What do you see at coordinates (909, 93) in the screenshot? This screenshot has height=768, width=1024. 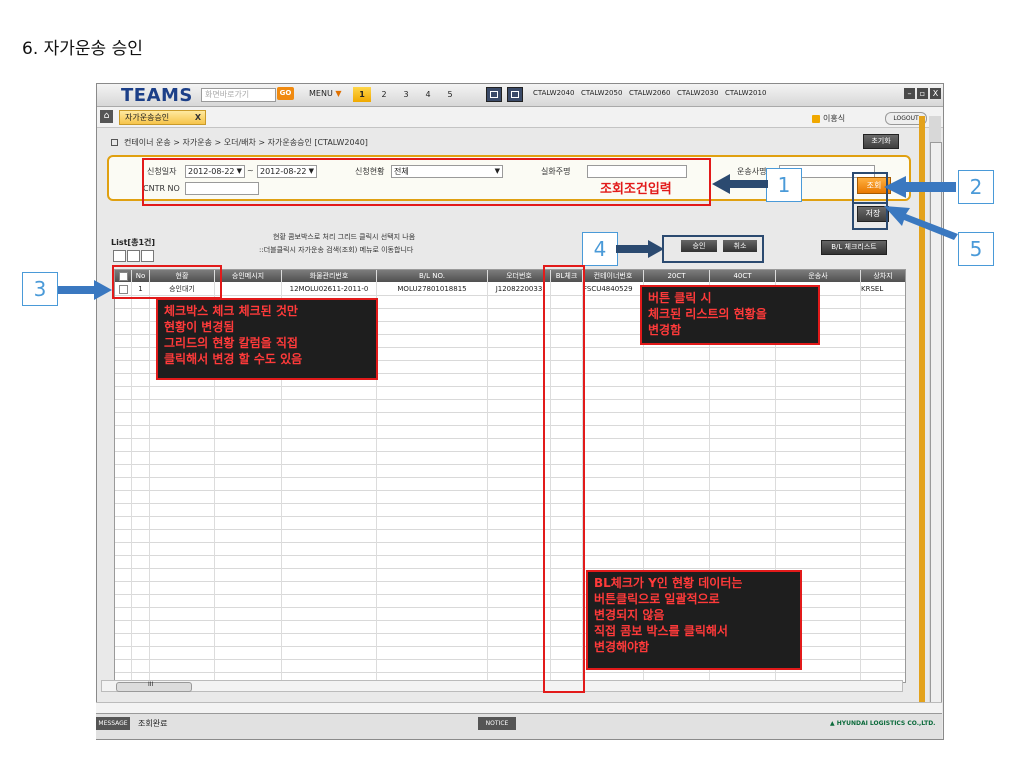 I see `minimize-icon: –` at bounding box center [909, 93].